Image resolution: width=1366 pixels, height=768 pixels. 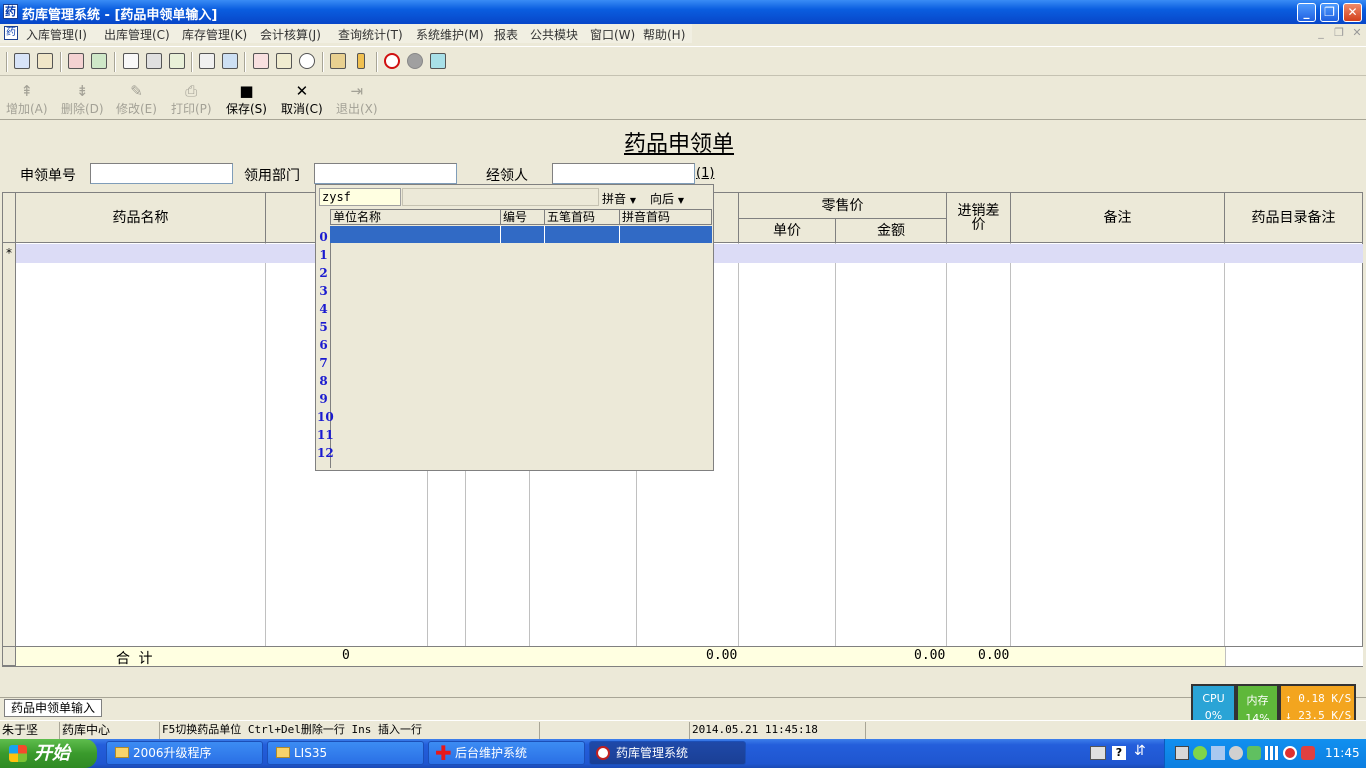 What do you see at coordinates (619, 198) in the screenshot?
I see `lookup-mode-dropdown: 拼音 ▼` at bounding box center [619, 198].